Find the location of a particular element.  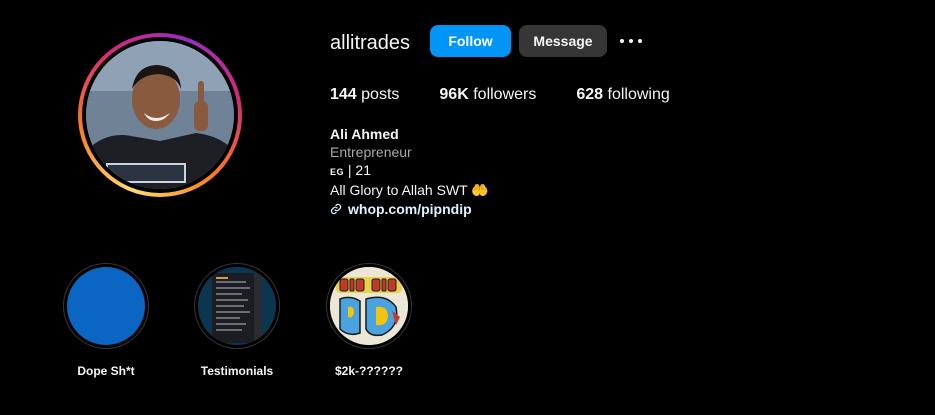

followers-count: 96K is located at coordinates (454, 94).